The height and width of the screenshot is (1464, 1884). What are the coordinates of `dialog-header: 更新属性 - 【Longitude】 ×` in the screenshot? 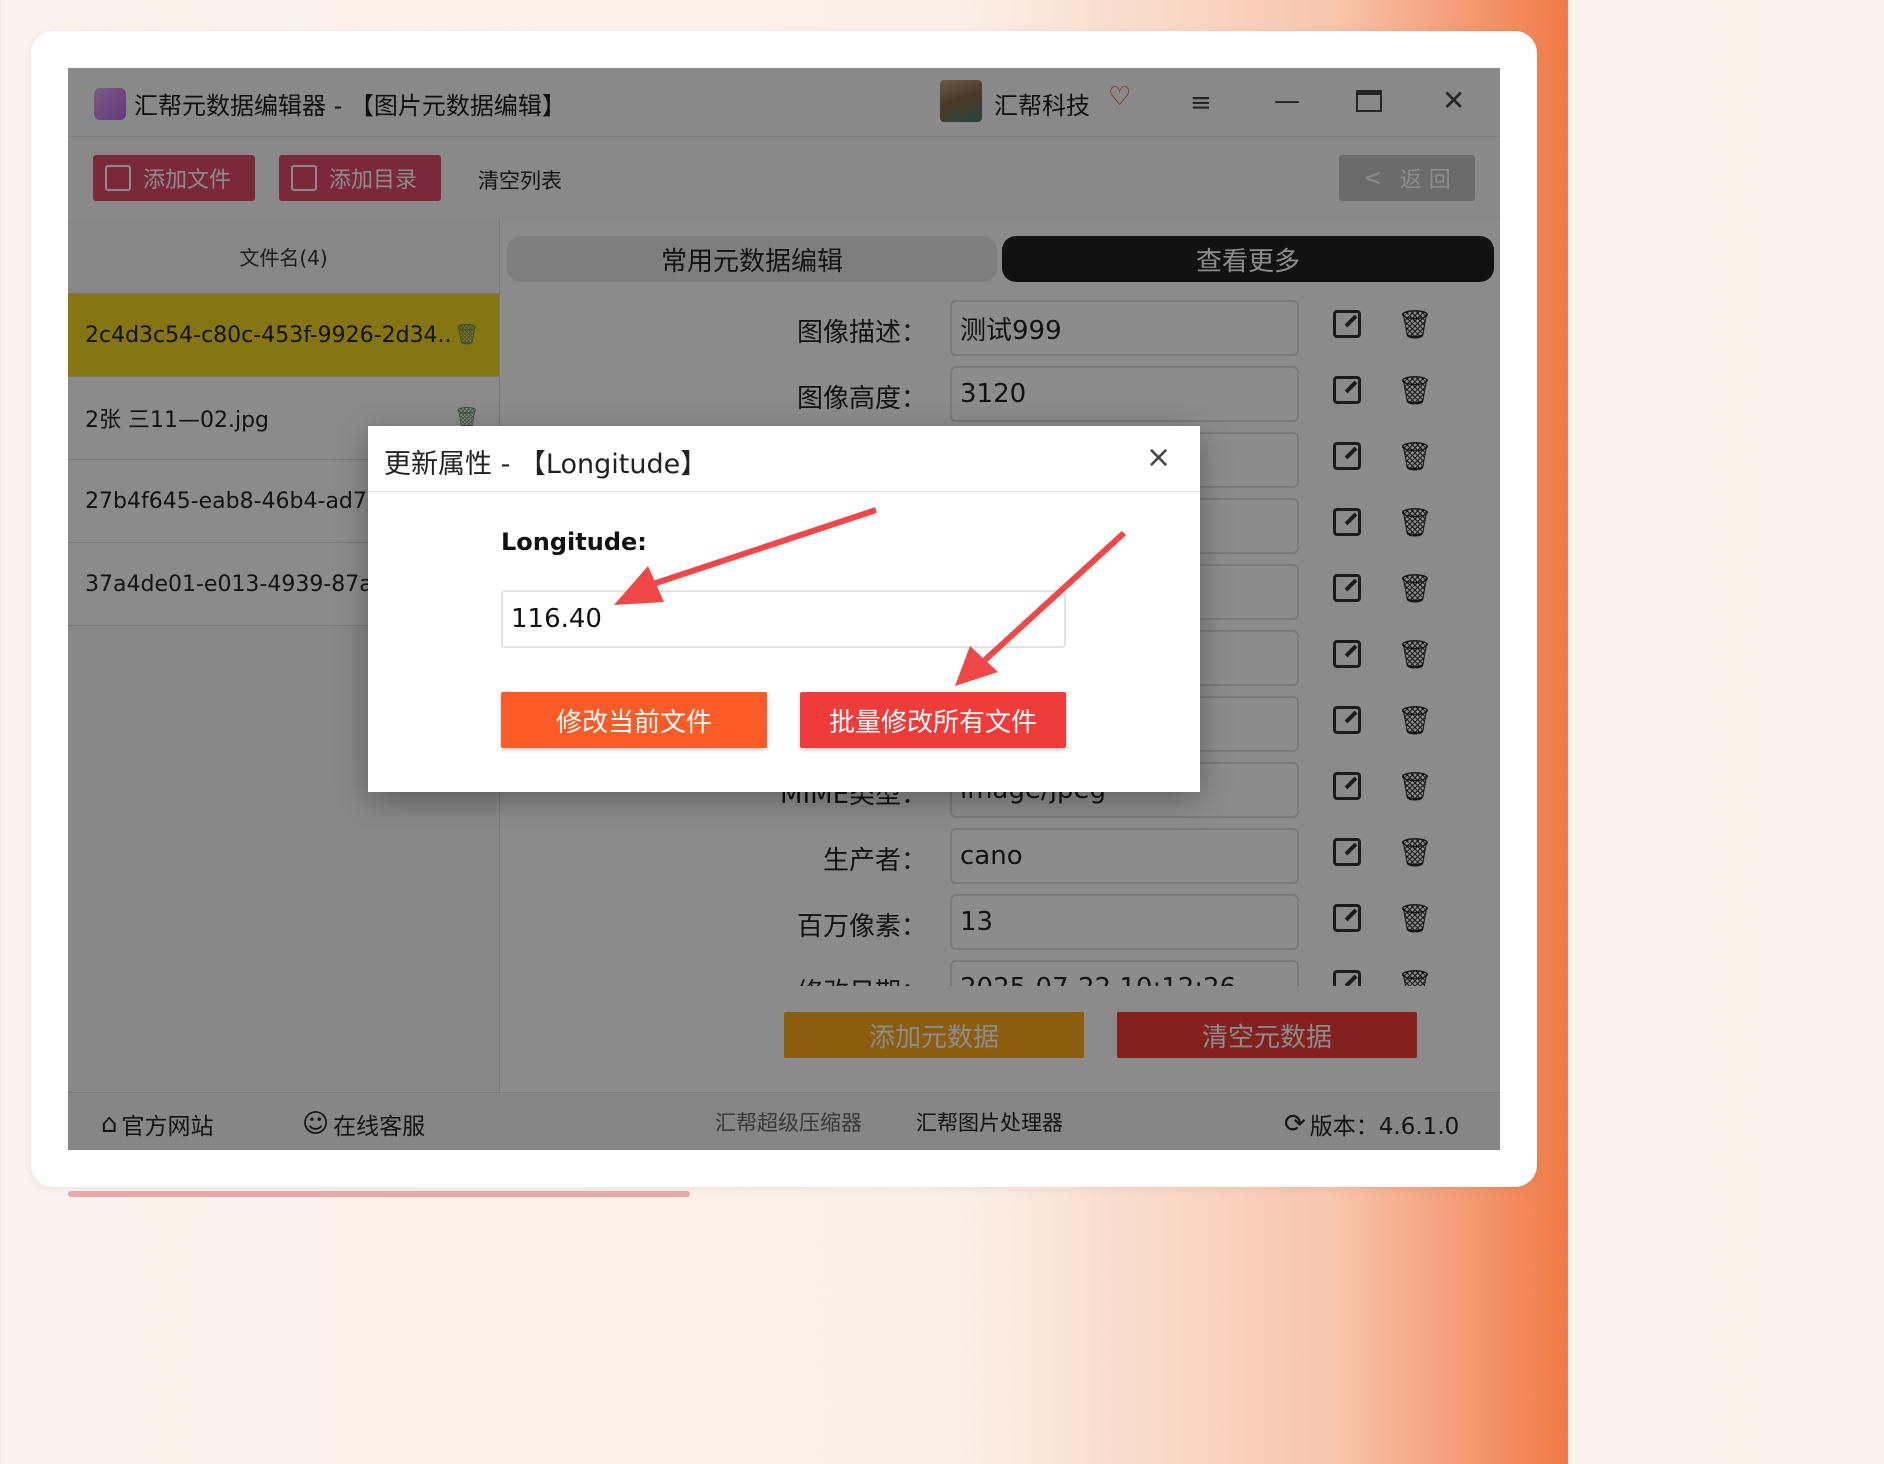 It's located at (784, 459).